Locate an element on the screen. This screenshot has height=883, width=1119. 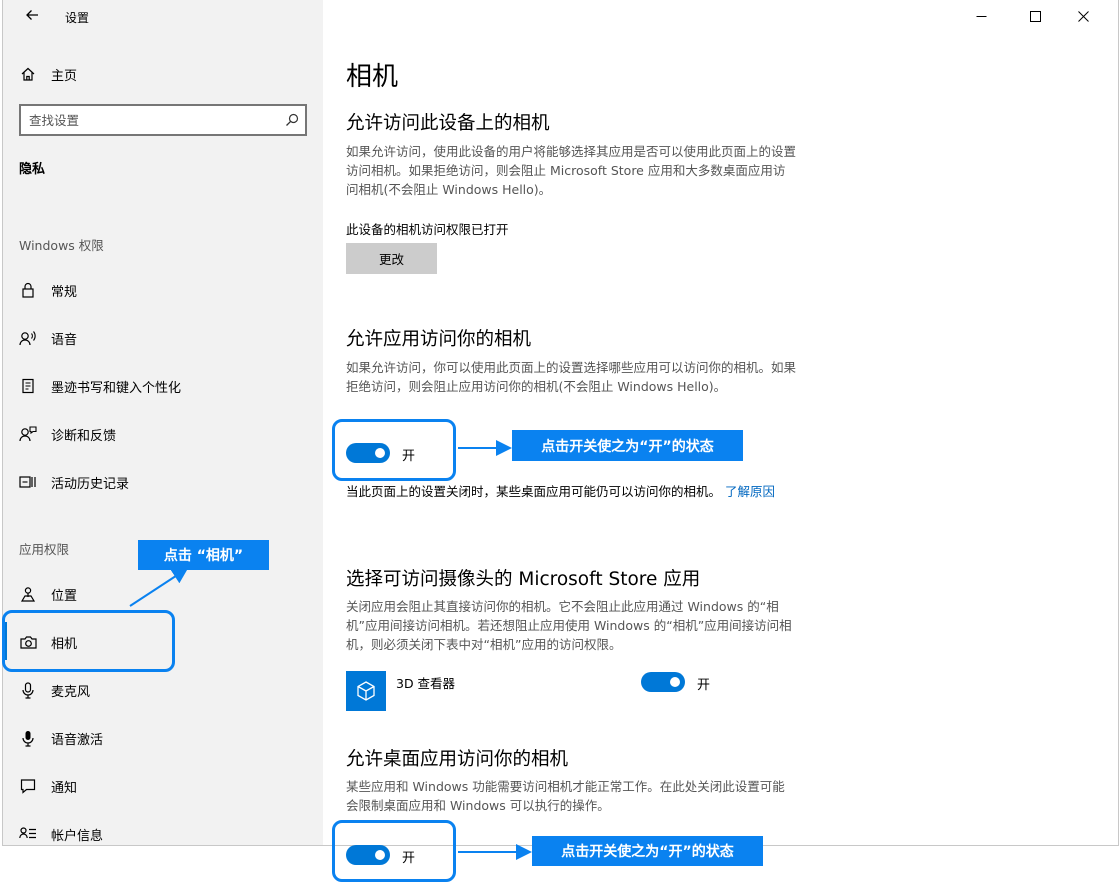
sidebar-item-label: 帐户信息 is located at coordinates (77, 836).